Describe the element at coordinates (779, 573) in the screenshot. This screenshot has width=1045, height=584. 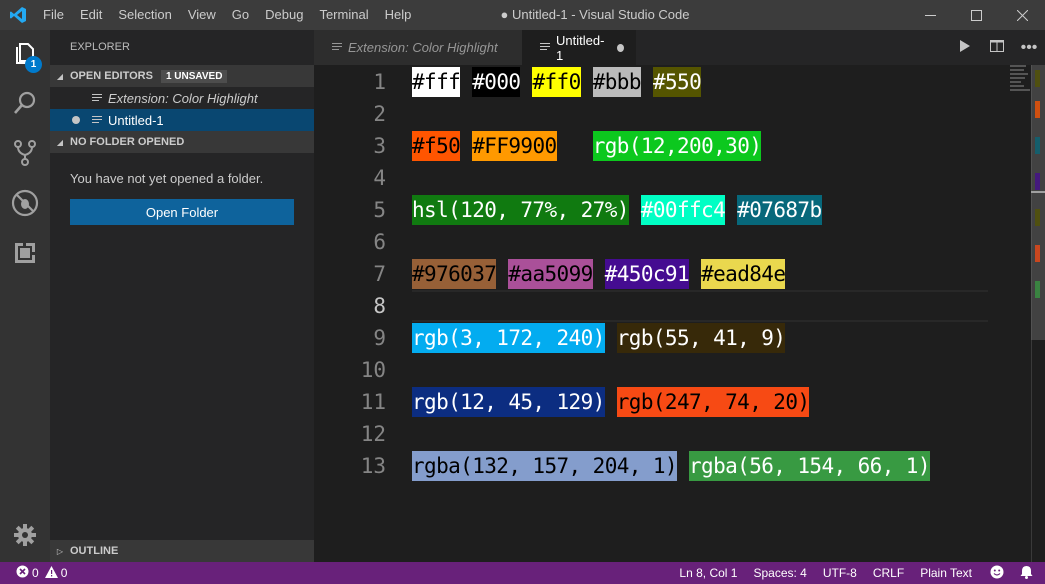
I see `indentation: Spaces: 4` at that location.